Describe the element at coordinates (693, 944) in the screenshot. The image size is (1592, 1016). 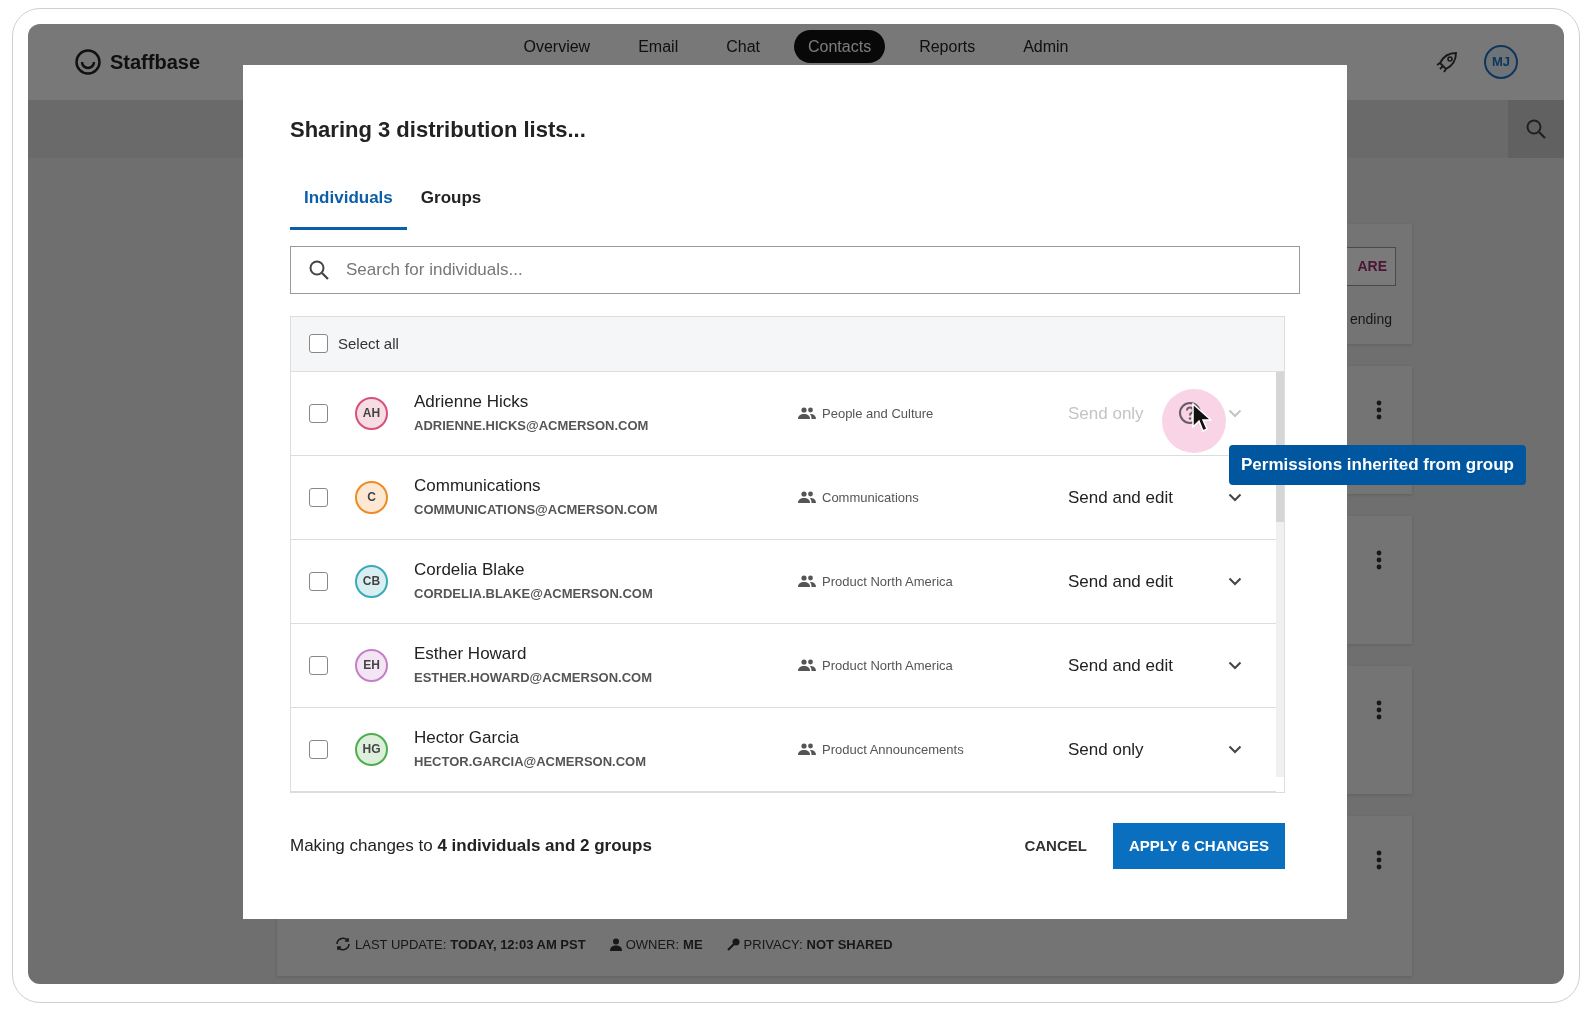
I see `meta-value: ME` at that location.